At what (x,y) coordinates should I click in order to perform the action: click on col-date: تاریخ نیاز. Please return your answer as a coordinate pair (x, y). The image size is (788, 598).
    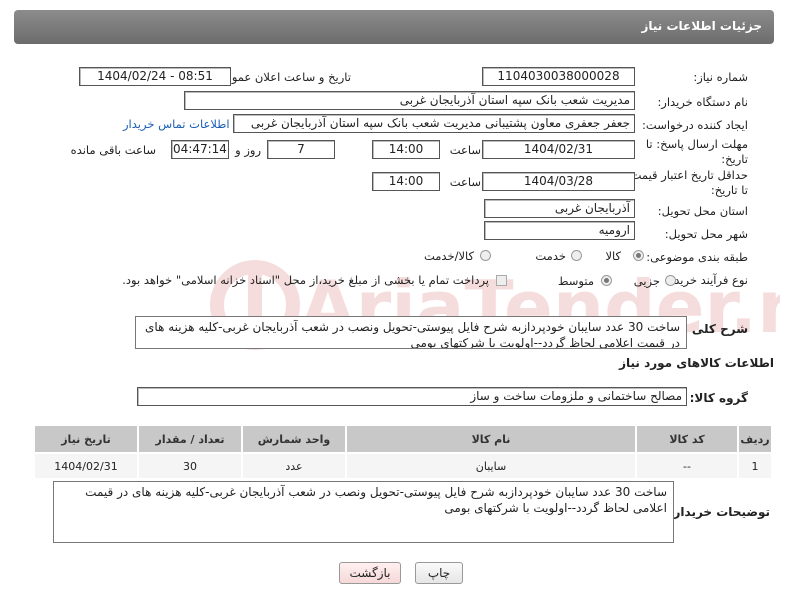
    Looking at the image, I should click on (86, 439).